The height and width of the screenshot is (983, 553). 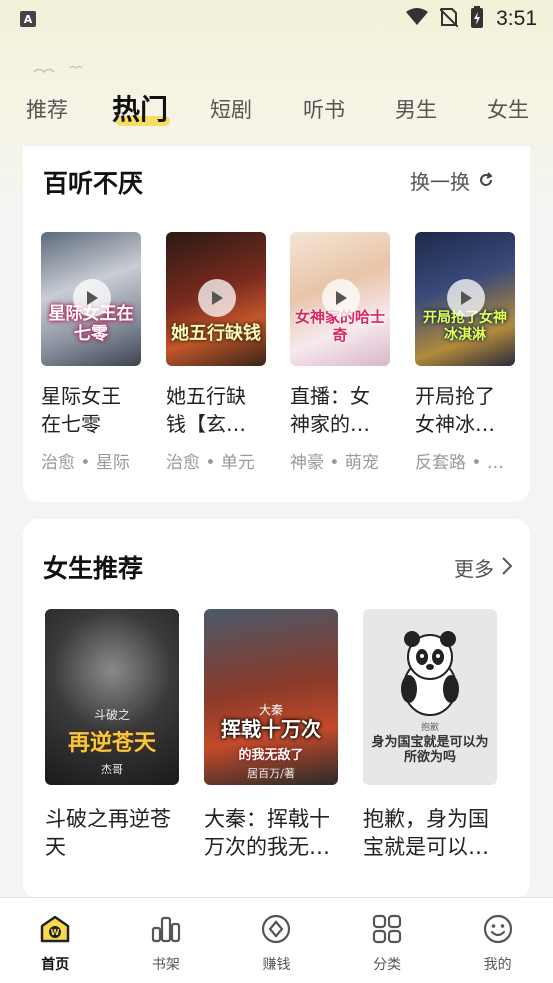 I want to click on cover-subtitle: 大秦, so click(x=270, y=710).